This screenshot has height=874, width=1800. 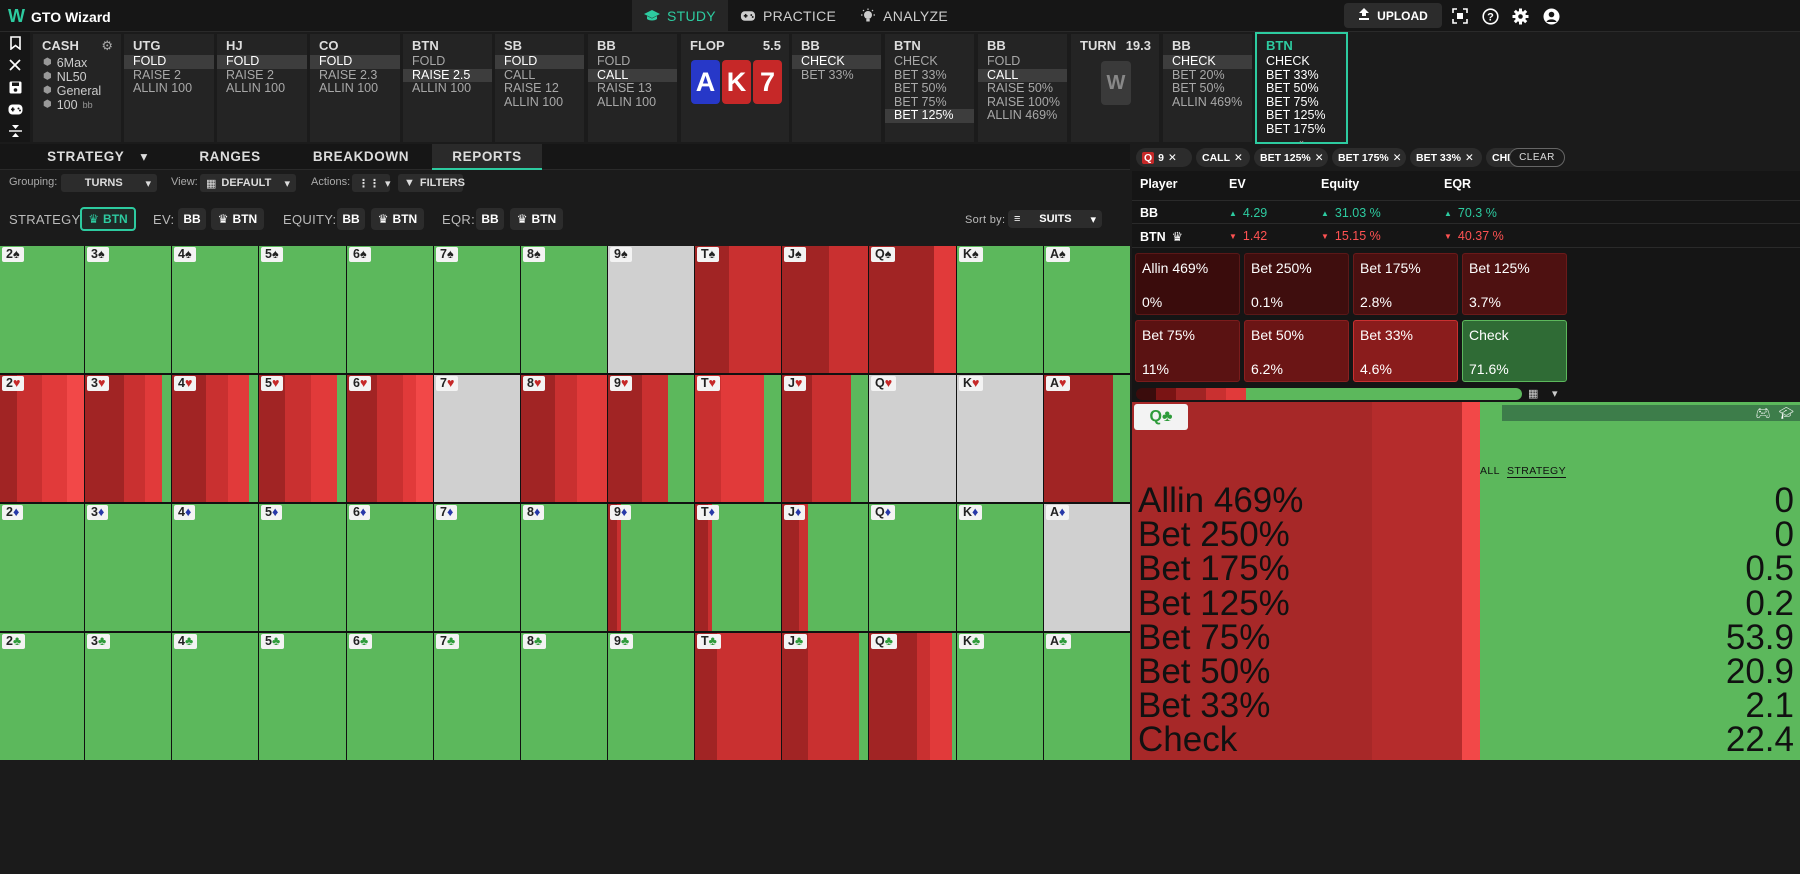 What do you see at coordinates (355, 75) in the screenshot?
I see `tree-action: RAISE 2.3` at bounding box center [355, 75].